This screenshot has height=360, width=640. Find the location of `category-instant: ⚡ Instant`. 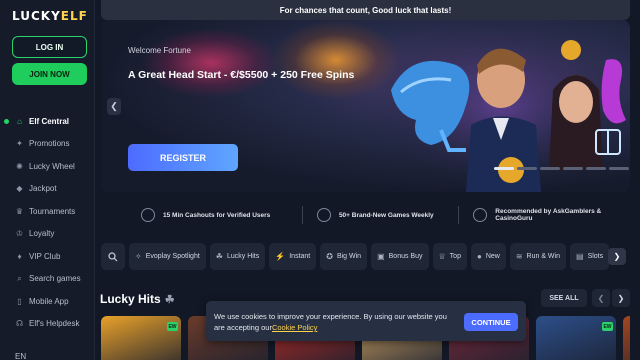

category-instant: ⚡ Instant is located at coordinates (293, 256).